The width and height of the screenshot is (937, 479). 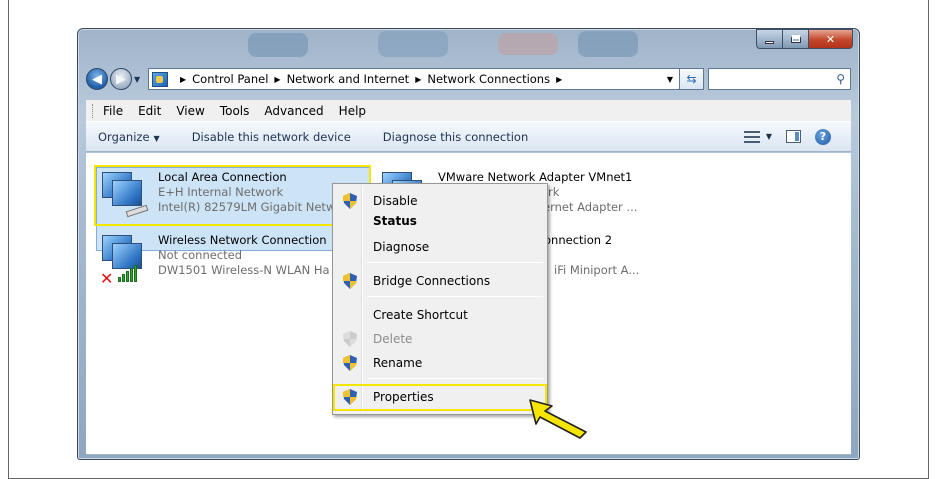 What do you see at coordinates (232, 195) in the screenshot?
I see `highlight-local-area-connection` at bounding box center [232, 195].